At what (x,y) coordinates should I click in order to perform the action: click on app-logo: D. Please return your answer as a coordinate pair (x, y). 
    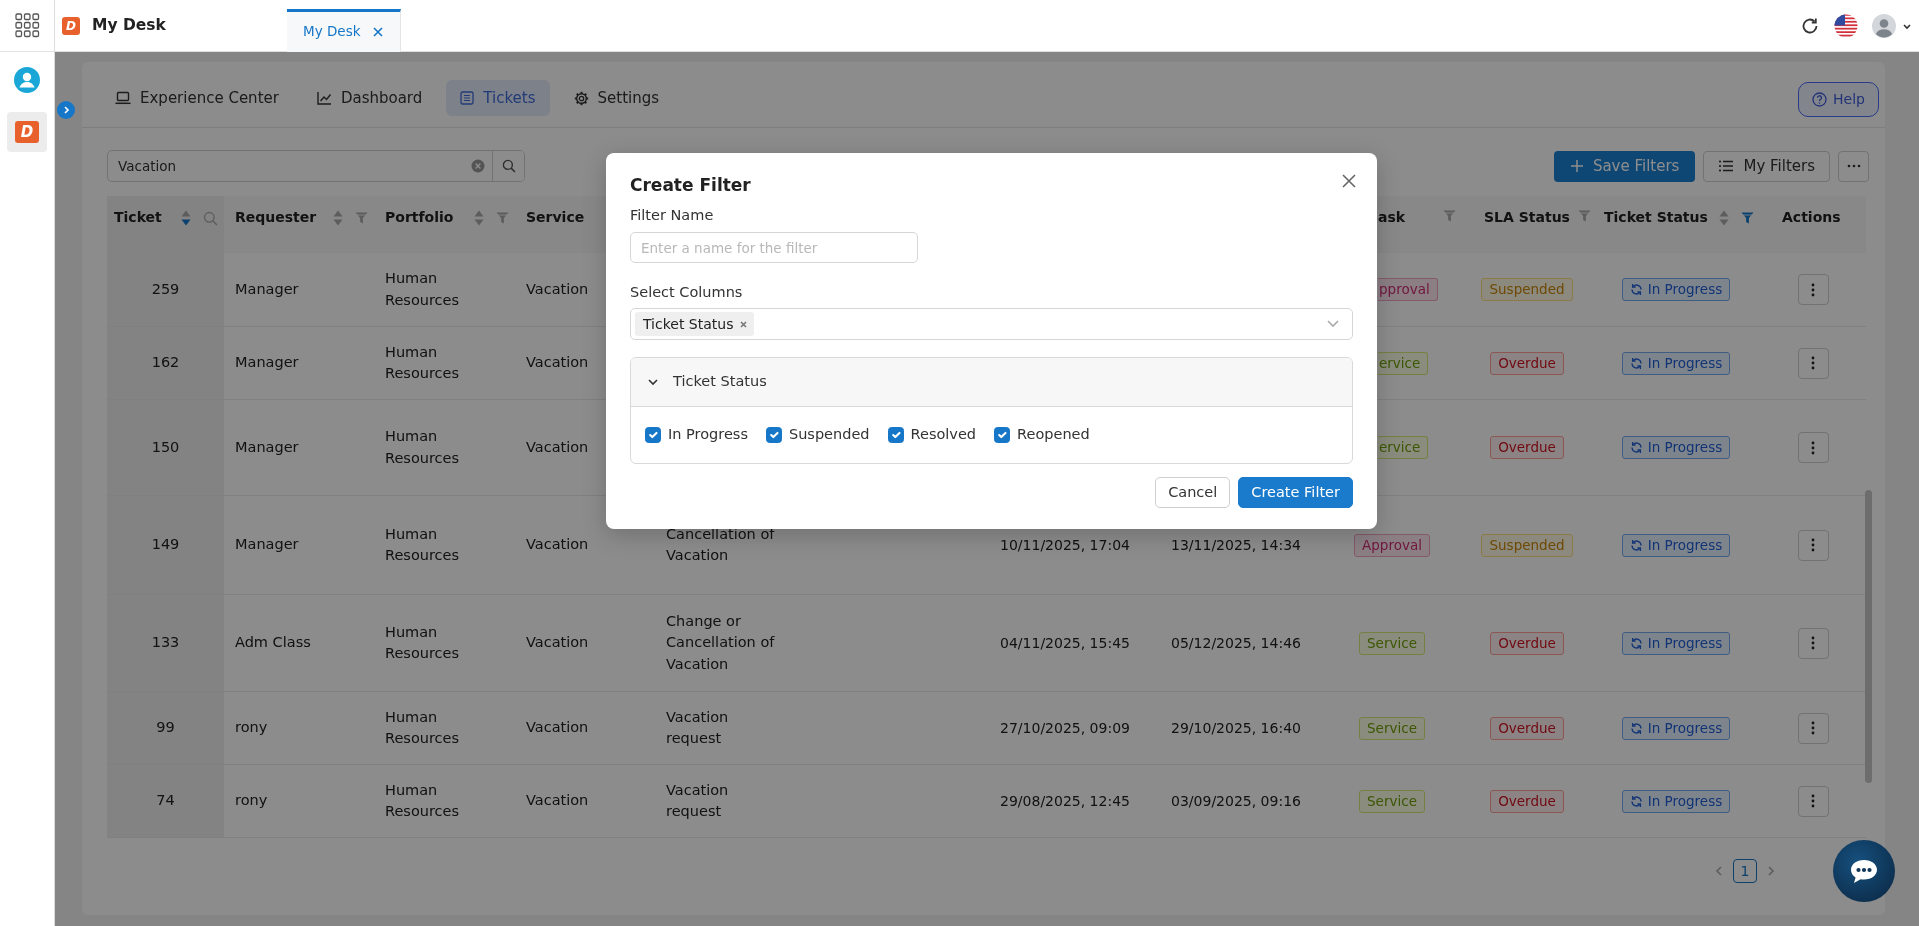
    Looking at the image, I should click on (71, 25).